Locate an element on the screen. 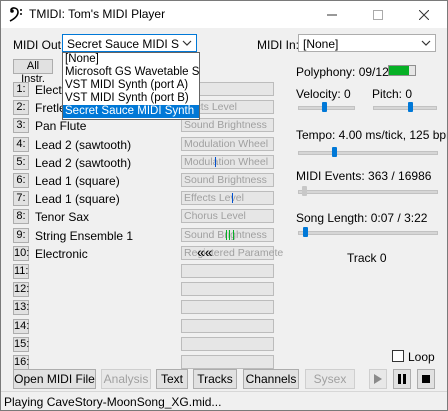  midi-in-label: MIDI In: is located at coordinates (278, 45).